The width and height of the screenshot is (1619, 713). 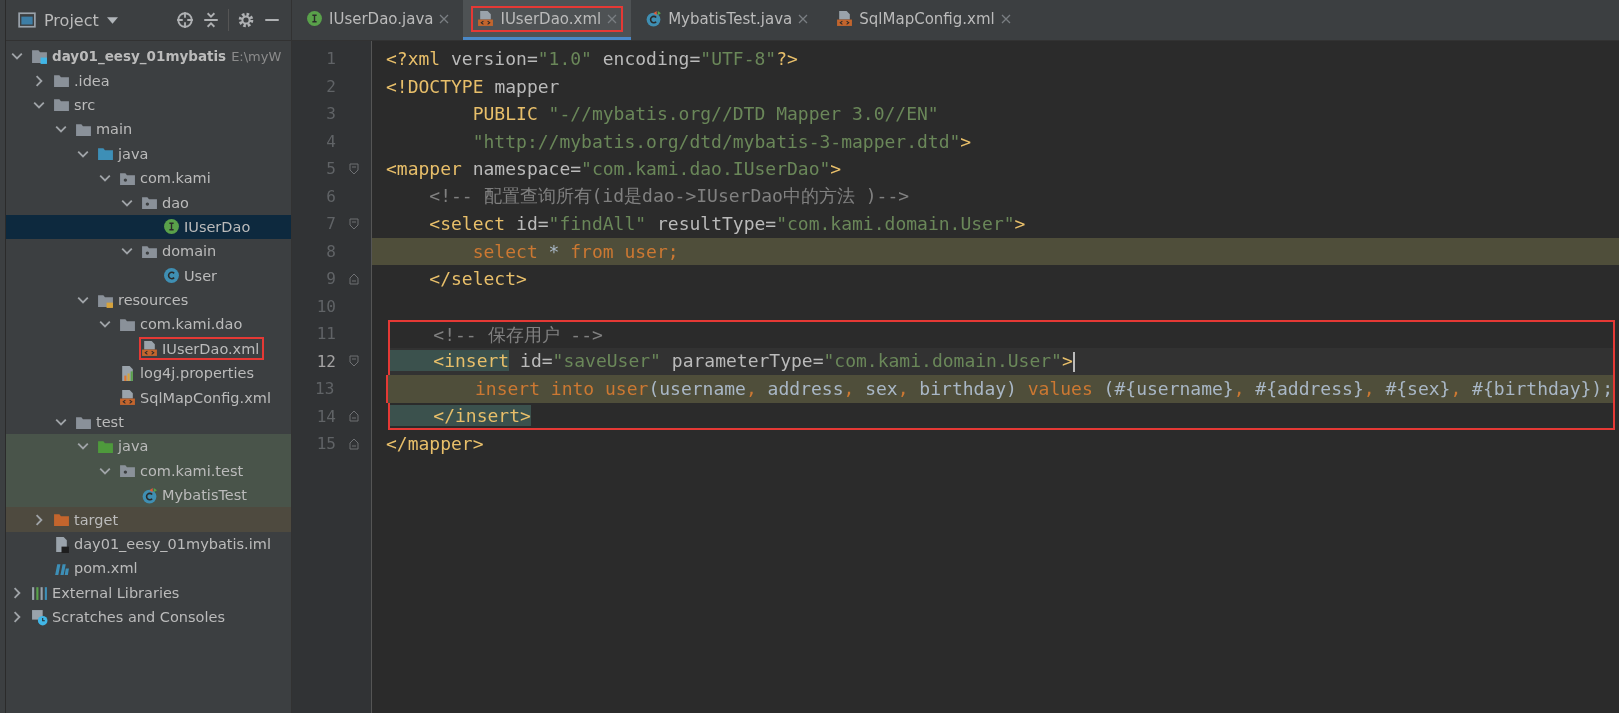 I want to click on file-icon, so click(x=61, y=544).